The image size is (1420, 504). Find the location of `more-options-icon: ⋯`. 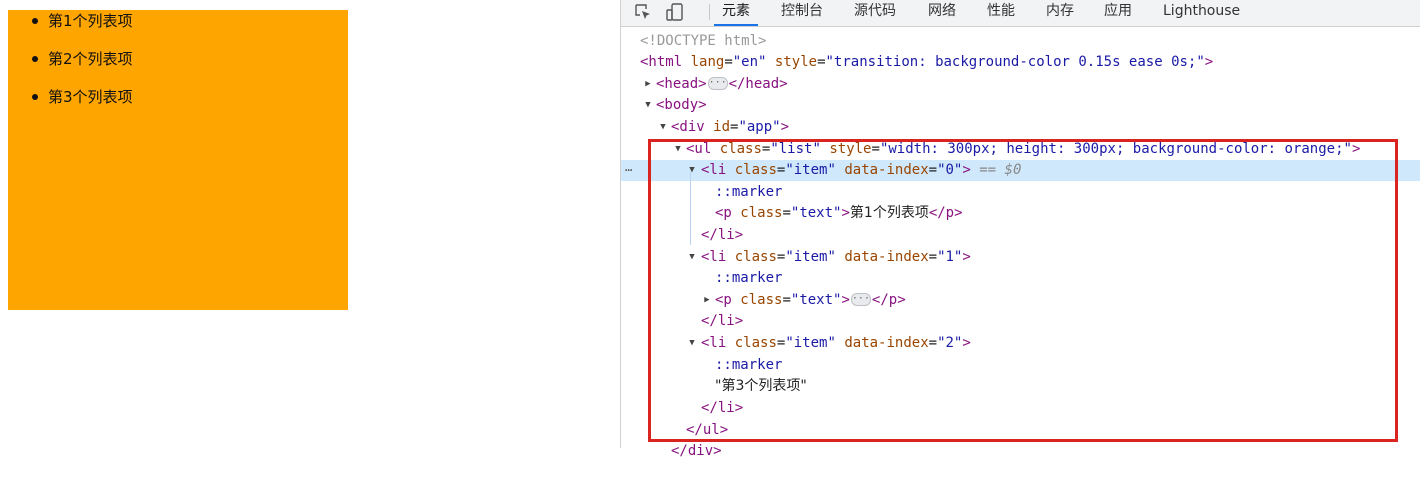

more-options-icon: ⋯ is located at coordinates (628, 170).